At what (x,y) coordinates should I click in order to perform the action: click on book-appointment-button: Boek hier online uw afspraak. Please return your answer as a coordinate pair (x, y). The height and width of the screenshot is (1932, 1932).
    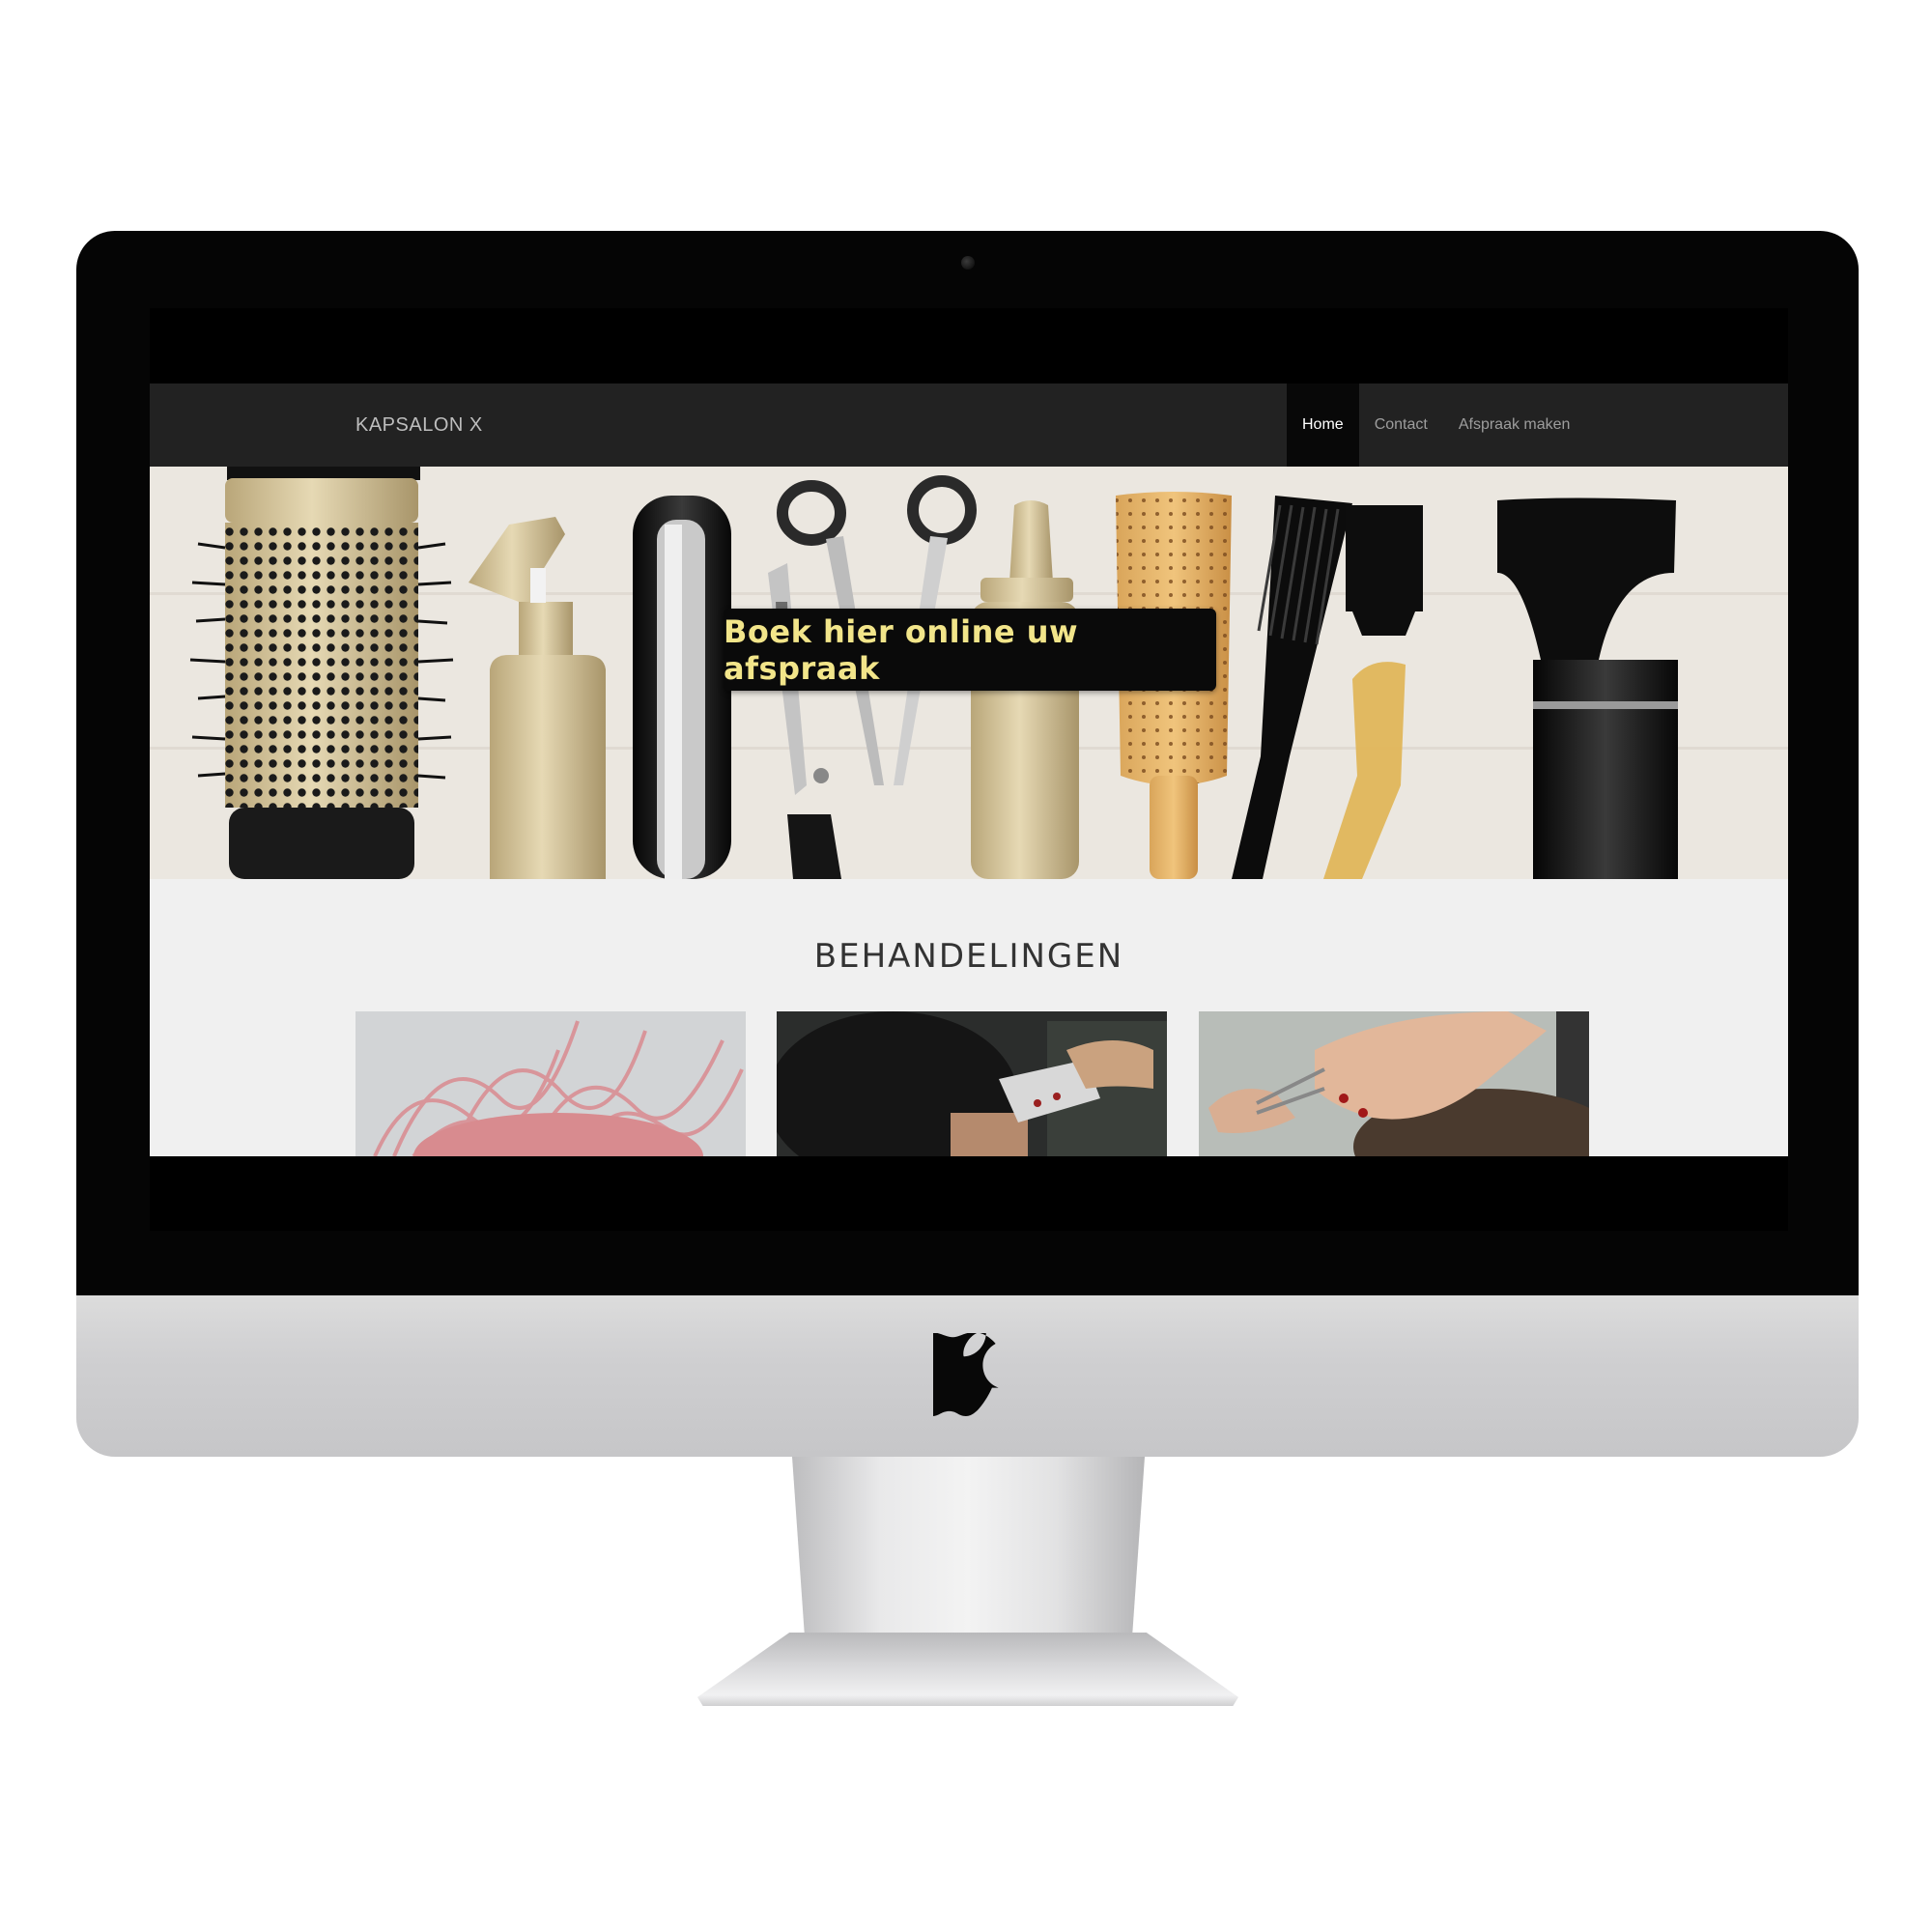
    Looking at the image, I should click on (970, 650).